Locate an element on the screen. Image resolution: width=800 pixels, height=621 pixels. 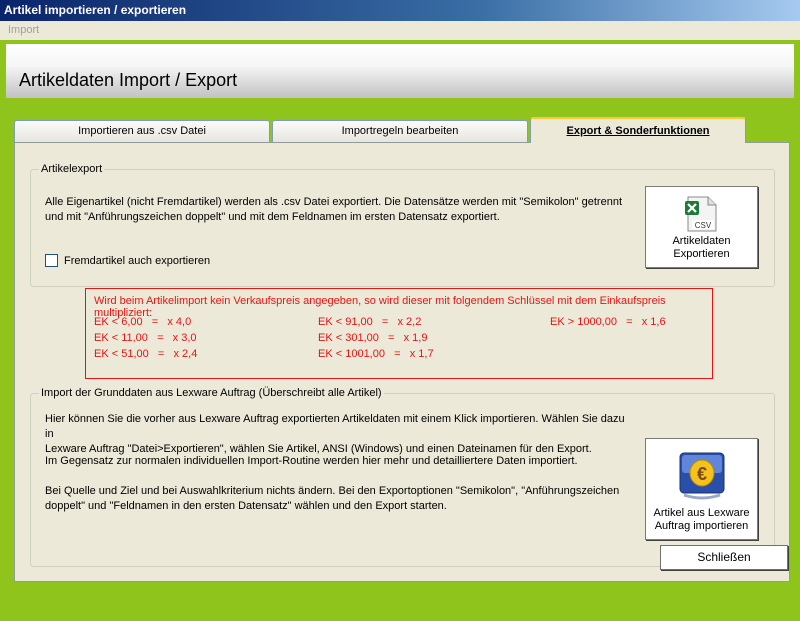
svg-text: CSV is located at coordinates (703, 225).